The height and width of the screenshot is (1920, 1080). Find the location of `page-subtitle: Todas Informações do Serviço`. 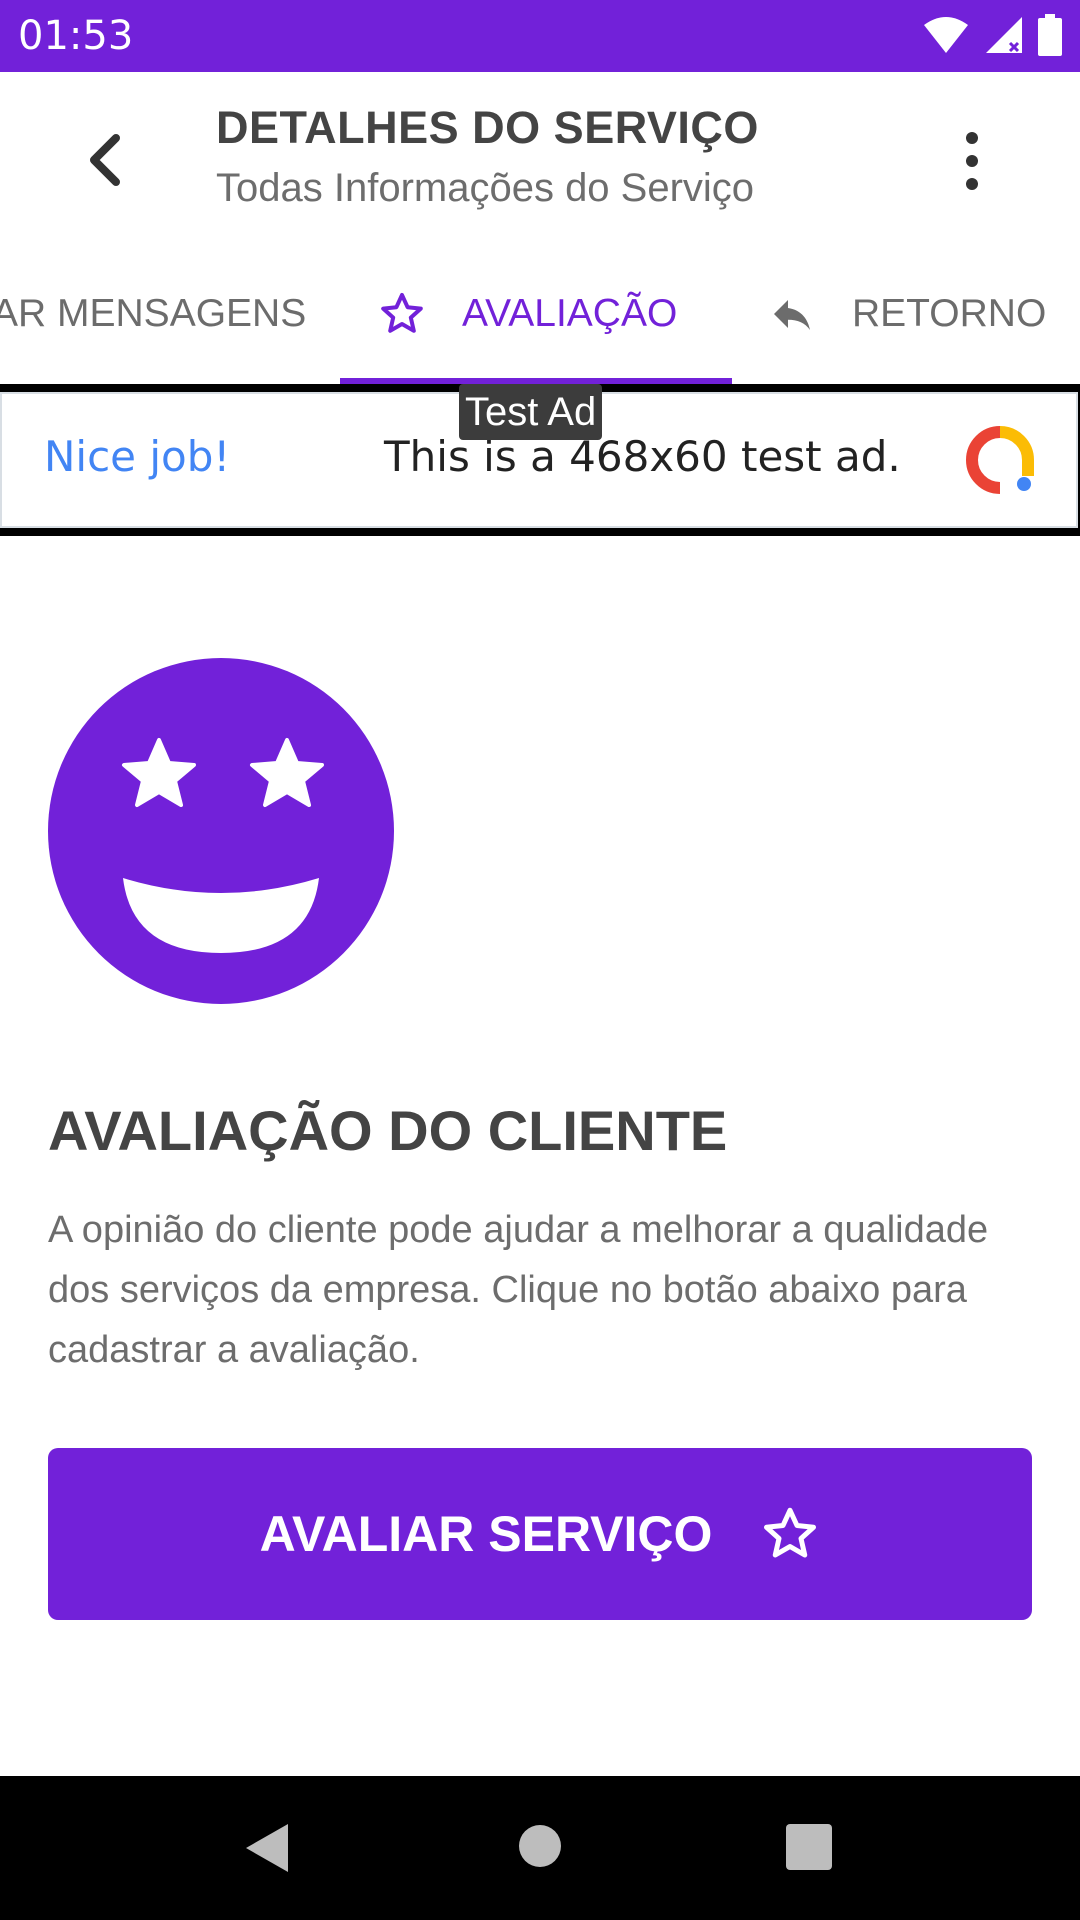

page-subtitle: Todas Informações do Serviço is located at coordinates (485, 188).